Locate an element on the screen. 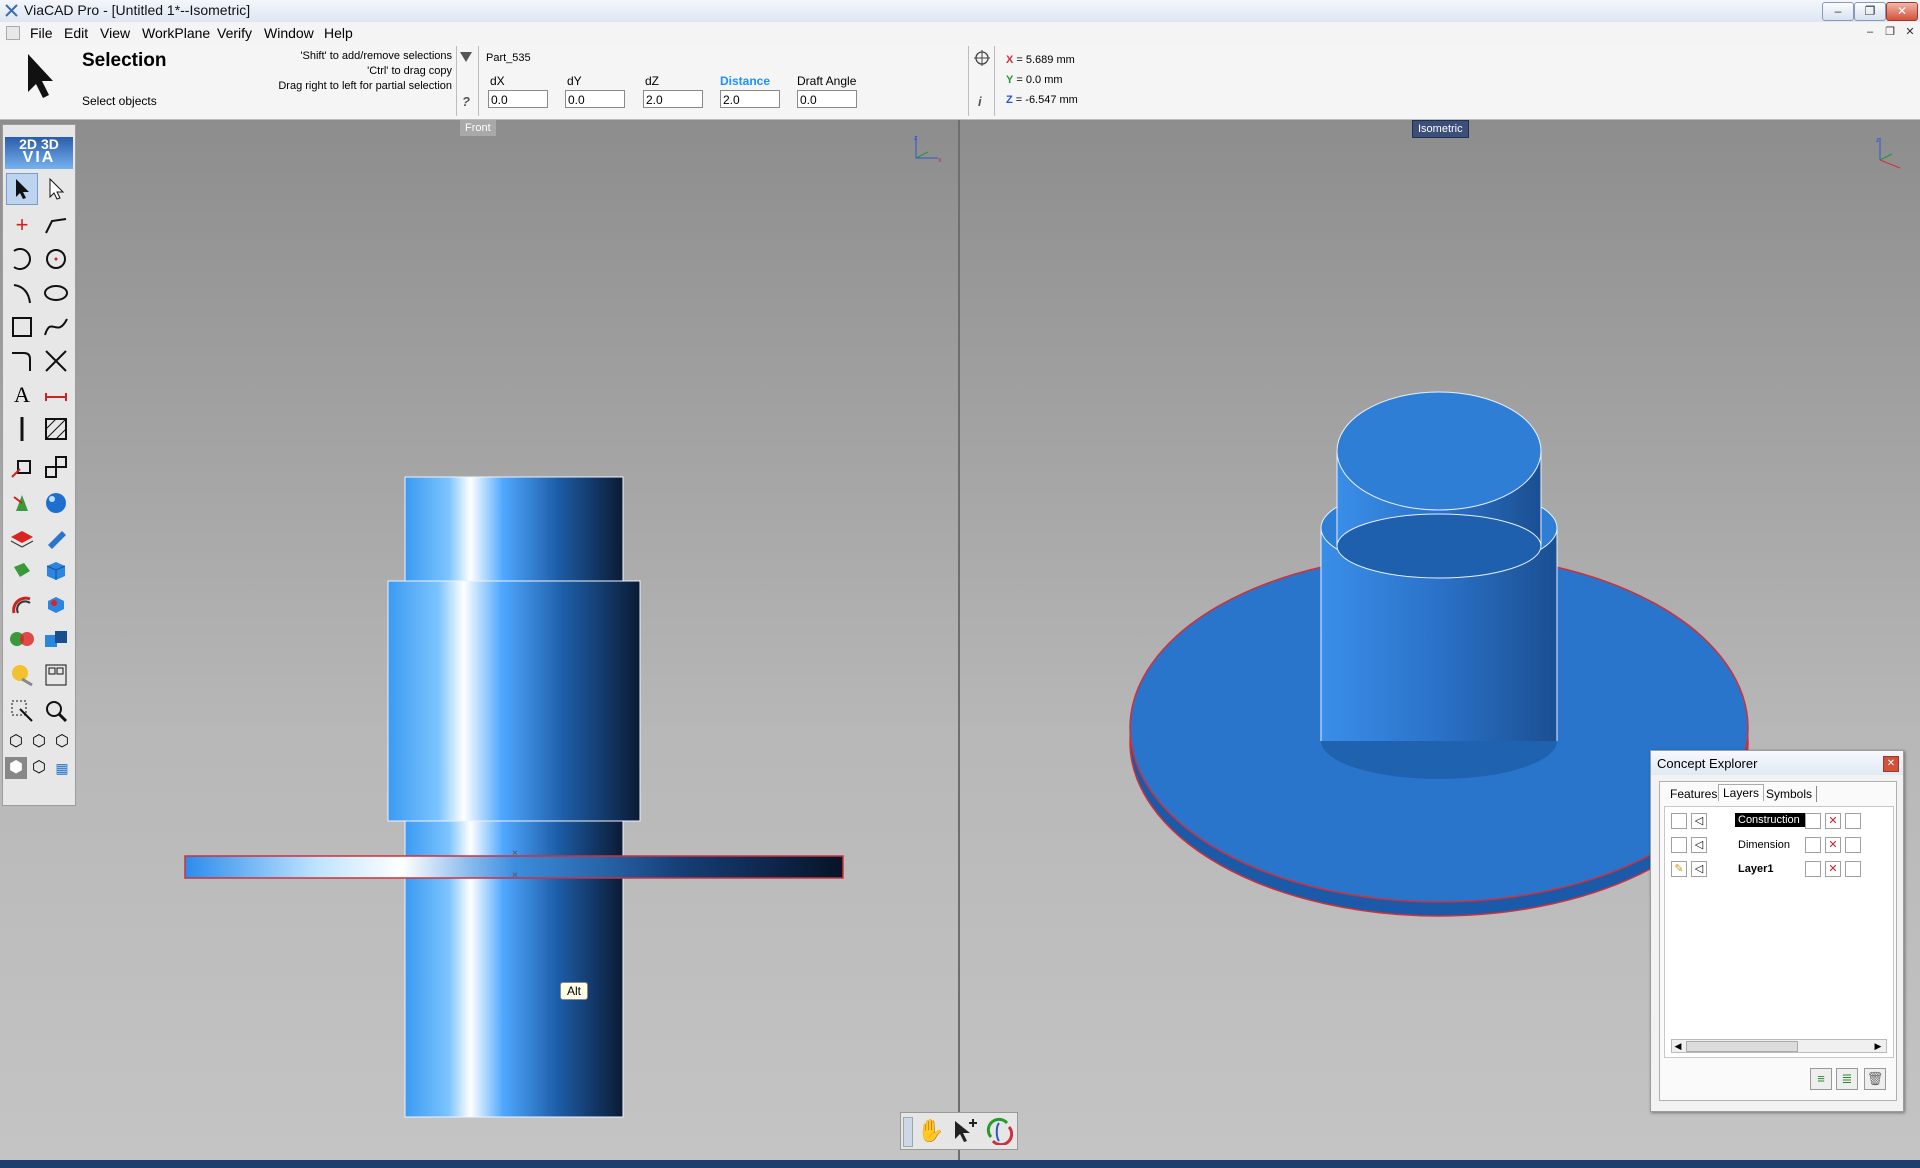 Image resolution: width=1920 pixels, height=1168 pixels. layer-name: Dimension is located at coordinates (1764, 845).